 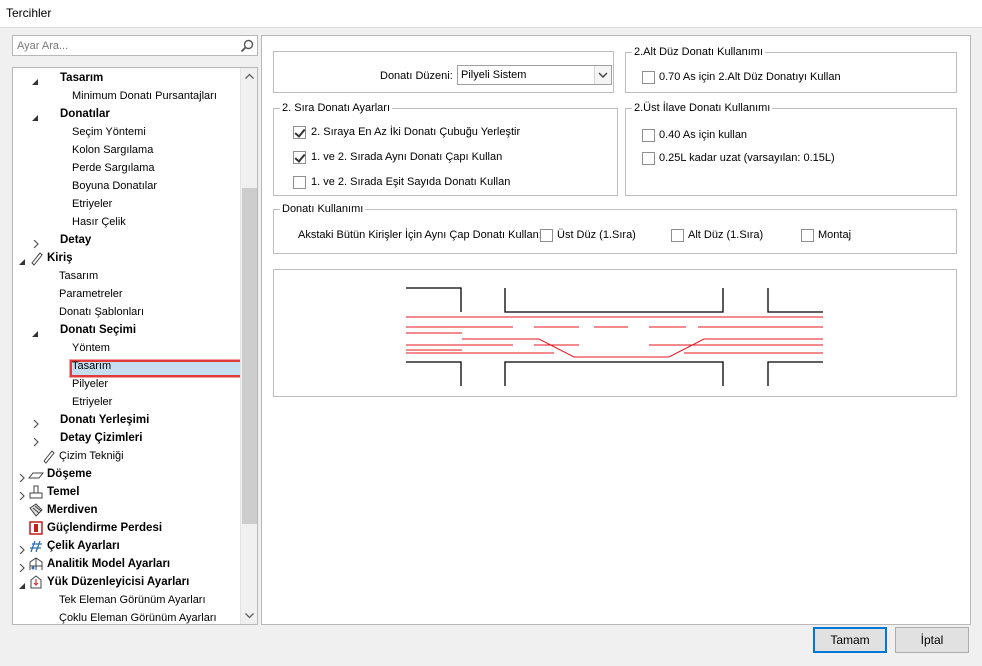 What do you see at coordinates (648, 77) in the screenshot?
I see `bottom-second-row-checkbox` at bounding box center [648, 77].